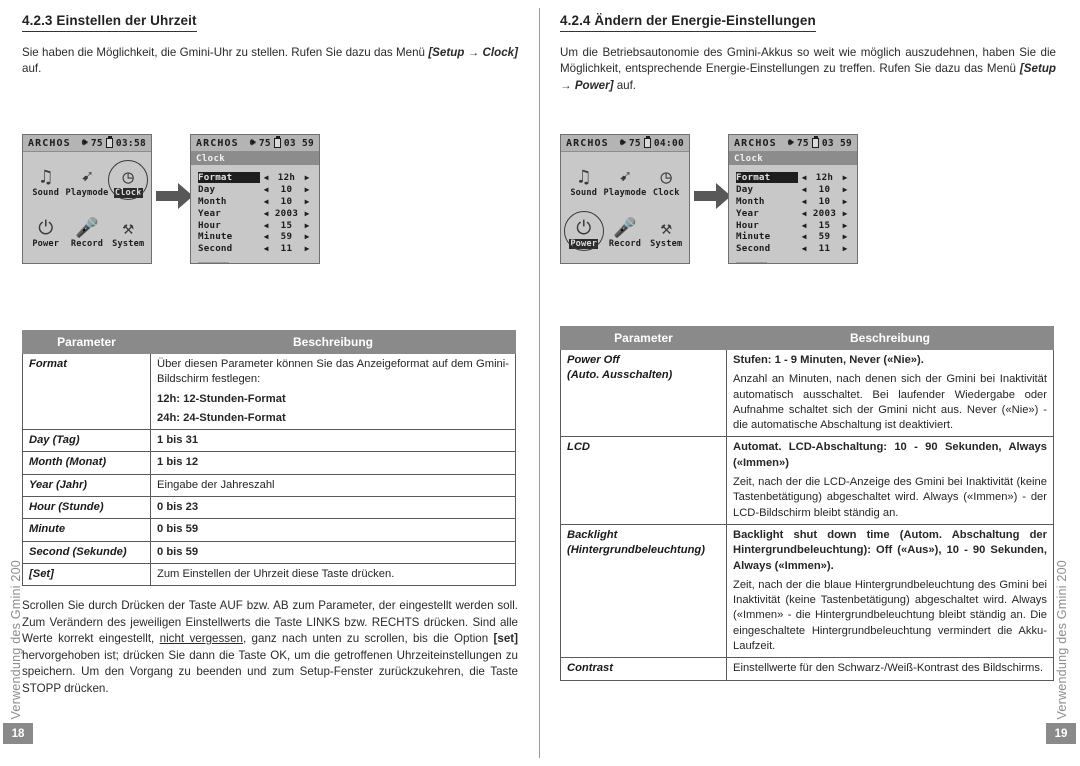 The image size is (1080, 766). Describe the element at coordinates (86, 342) in the screenshot. I see `header-parameter: Parameter` at that location.